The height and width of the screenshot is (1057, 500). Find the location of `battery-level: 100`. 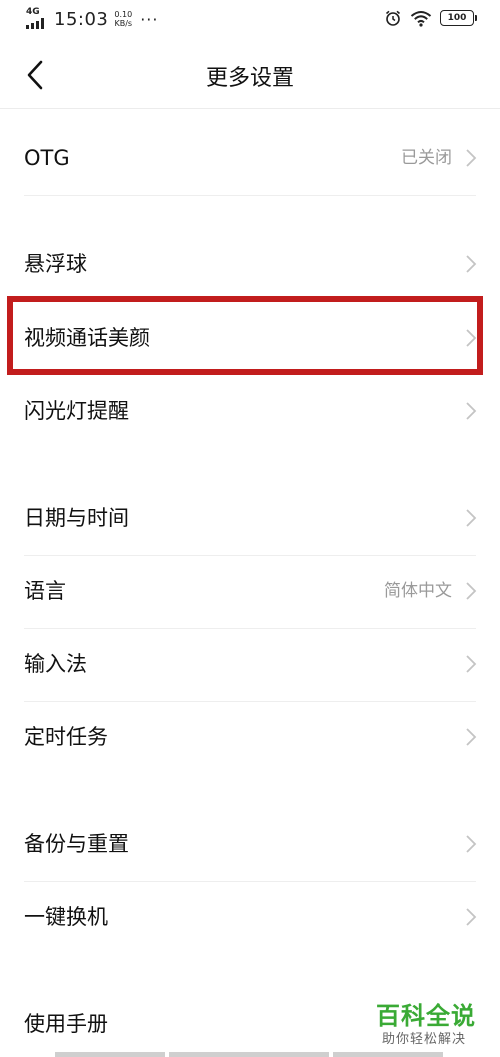

battery-level: 100 is located at coordinates (457, 18).